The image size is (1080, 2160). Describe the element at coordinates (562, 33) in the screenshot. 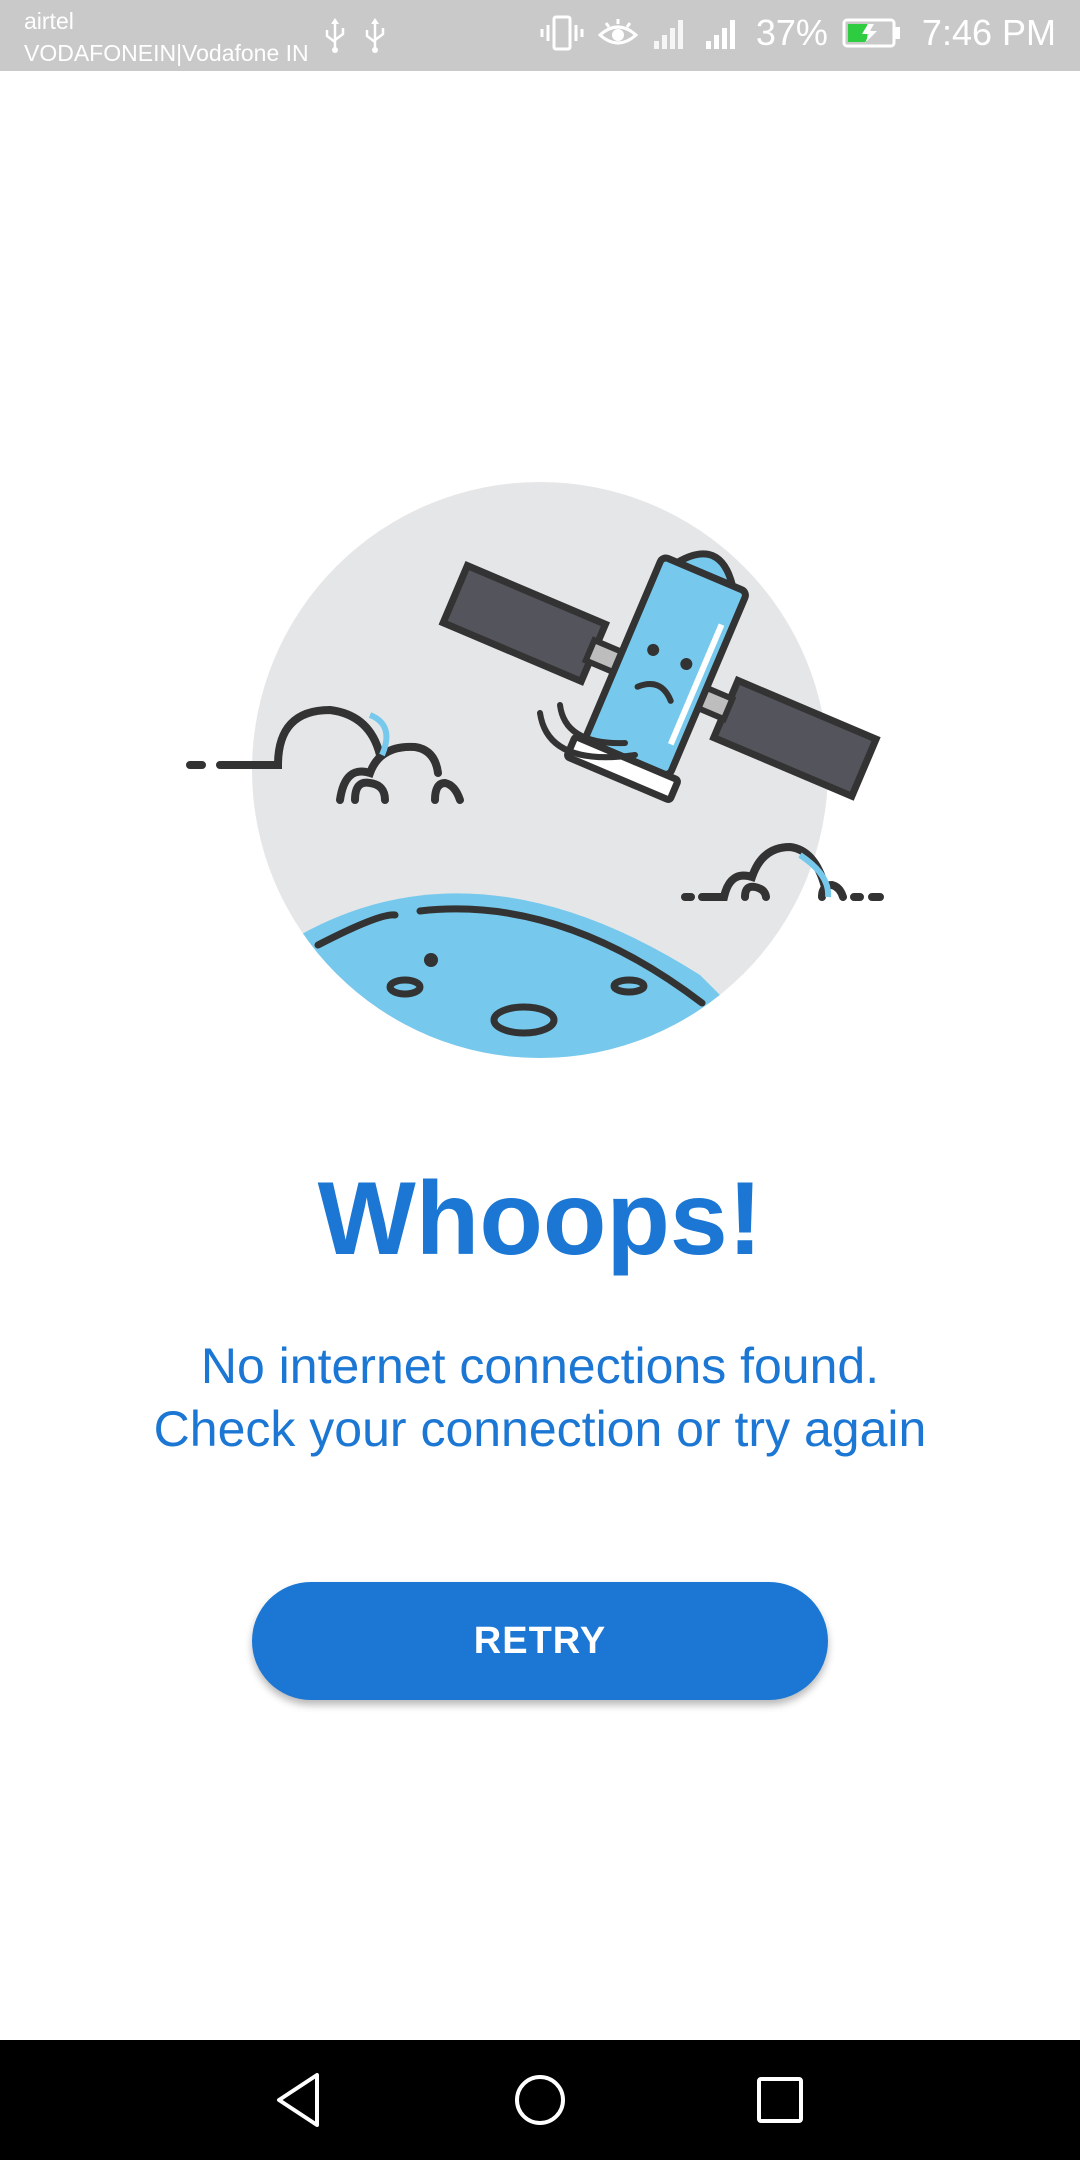

I see `vibrate-icon` at that location.